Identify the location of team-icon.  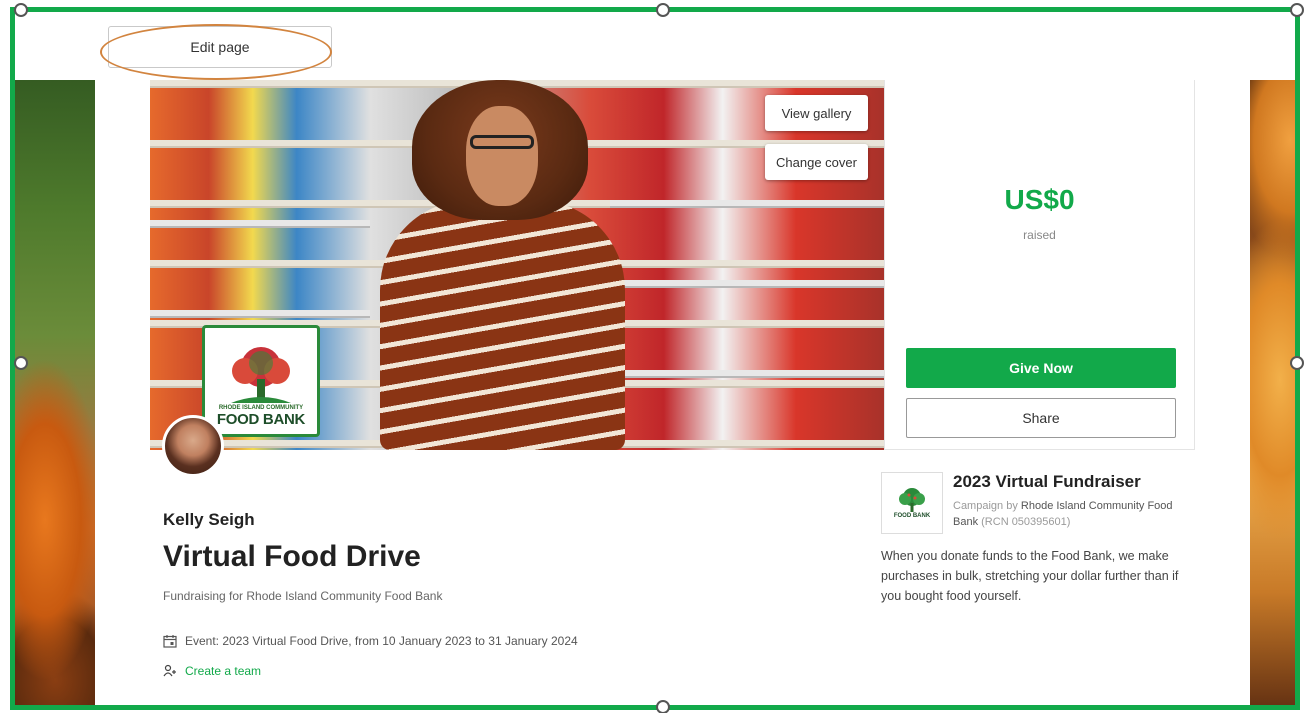
(169, 670).